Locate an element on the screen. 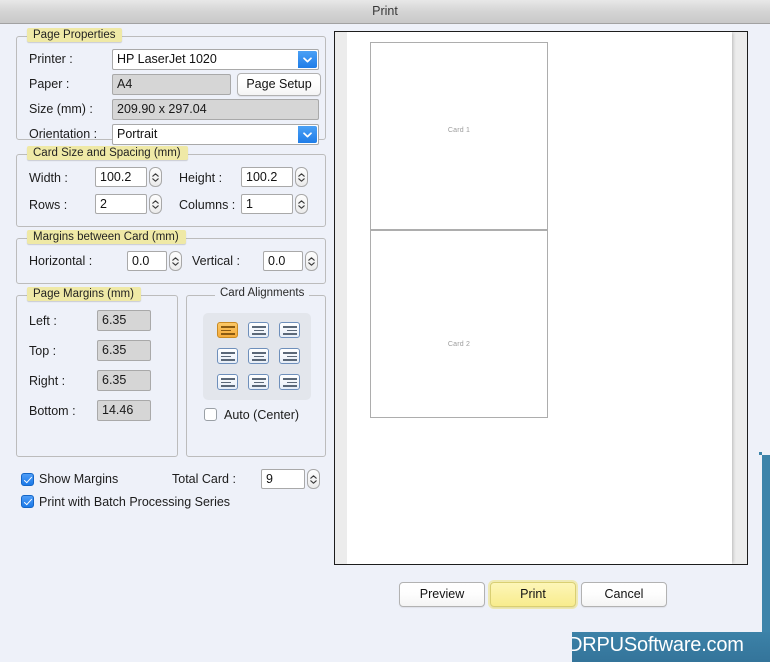  height-stepper is located at coordinates (301, 177).